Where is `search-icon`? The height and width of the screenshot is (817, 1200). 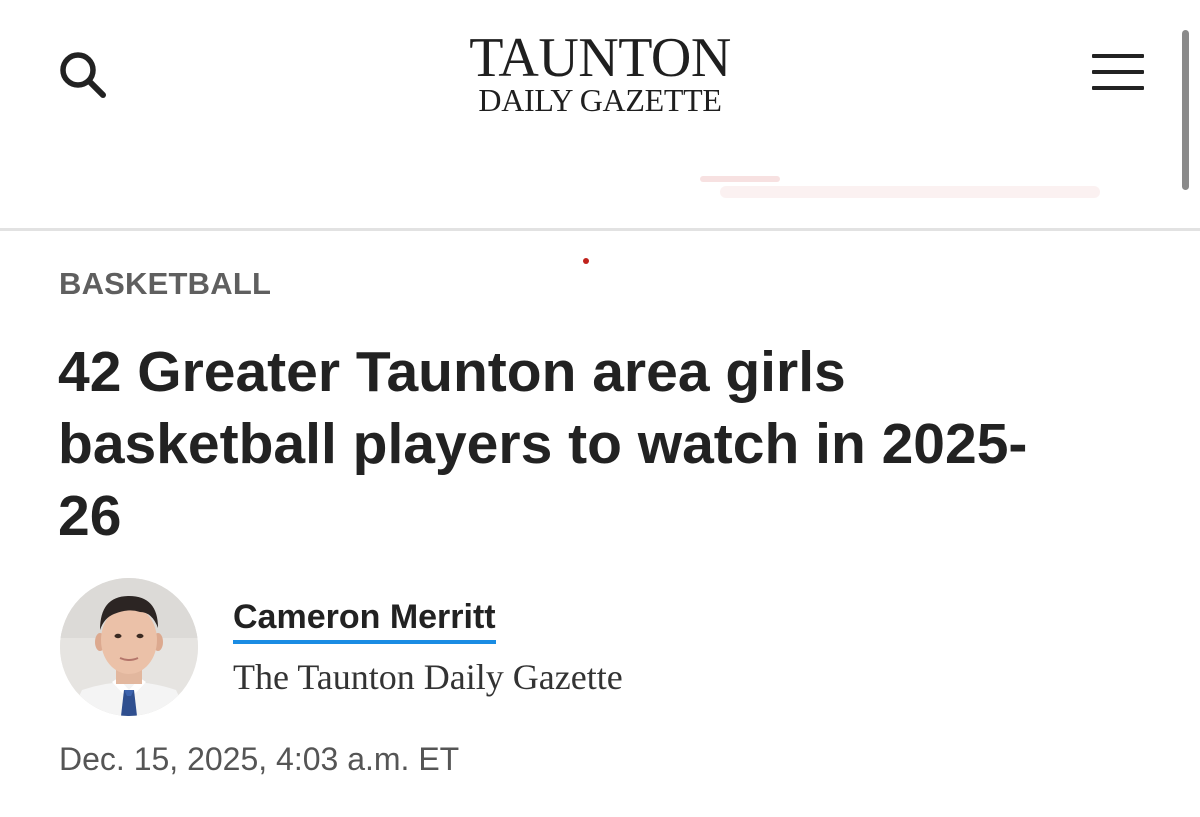 search-icon is located at coordinates (83, 75).